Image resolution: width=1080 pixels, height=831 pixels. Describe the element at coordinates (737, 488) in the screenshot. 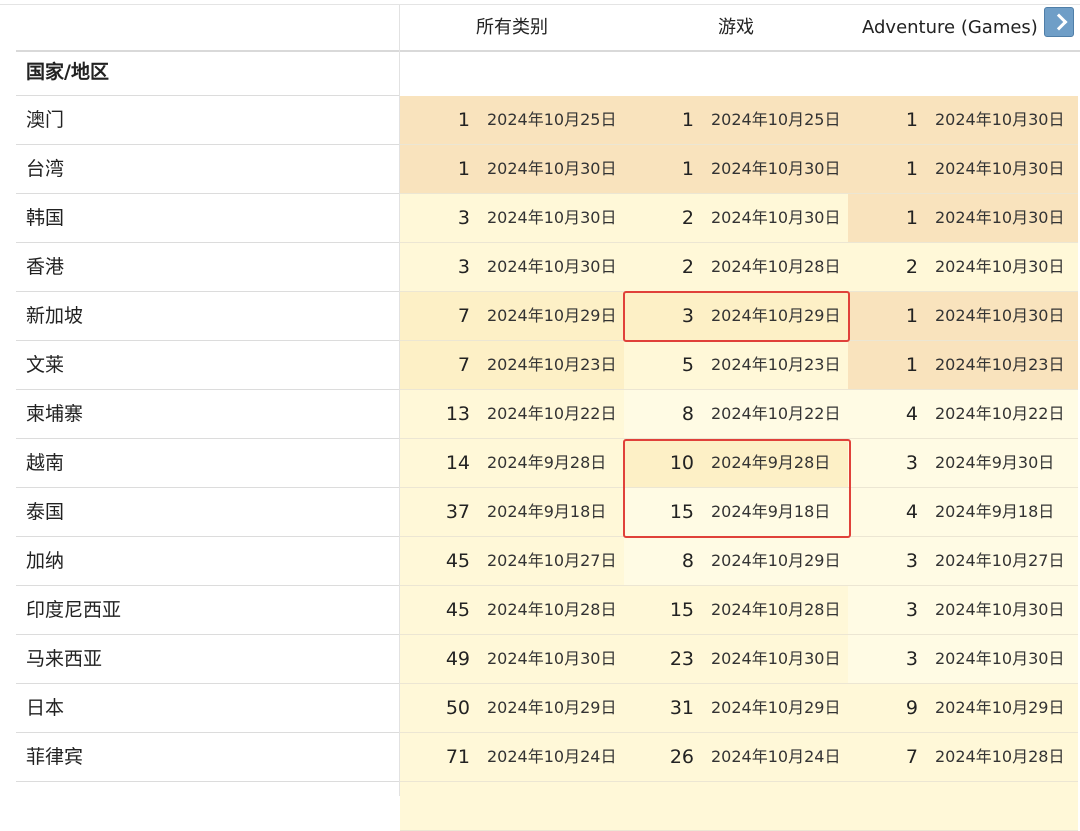

I see `highlight-box-vietnam-thailand-games` at that location.